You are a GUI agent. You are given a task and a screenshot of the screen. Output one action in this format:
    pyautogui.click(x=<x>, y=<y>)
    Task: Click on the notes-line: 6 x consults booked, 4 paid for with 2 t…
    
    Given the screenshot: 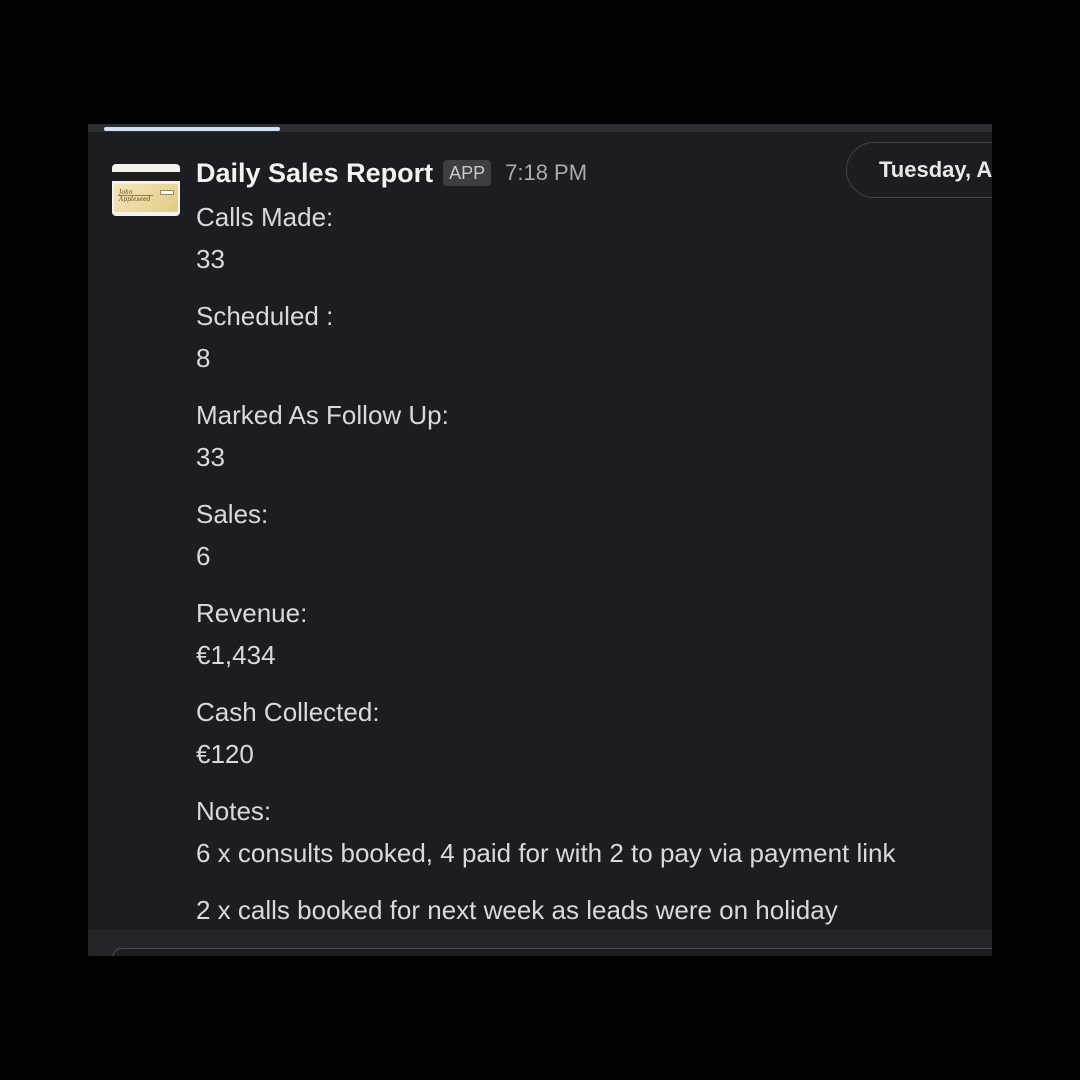 What is the action you would take?
    pyautogui.click(x=546, y=853)
    